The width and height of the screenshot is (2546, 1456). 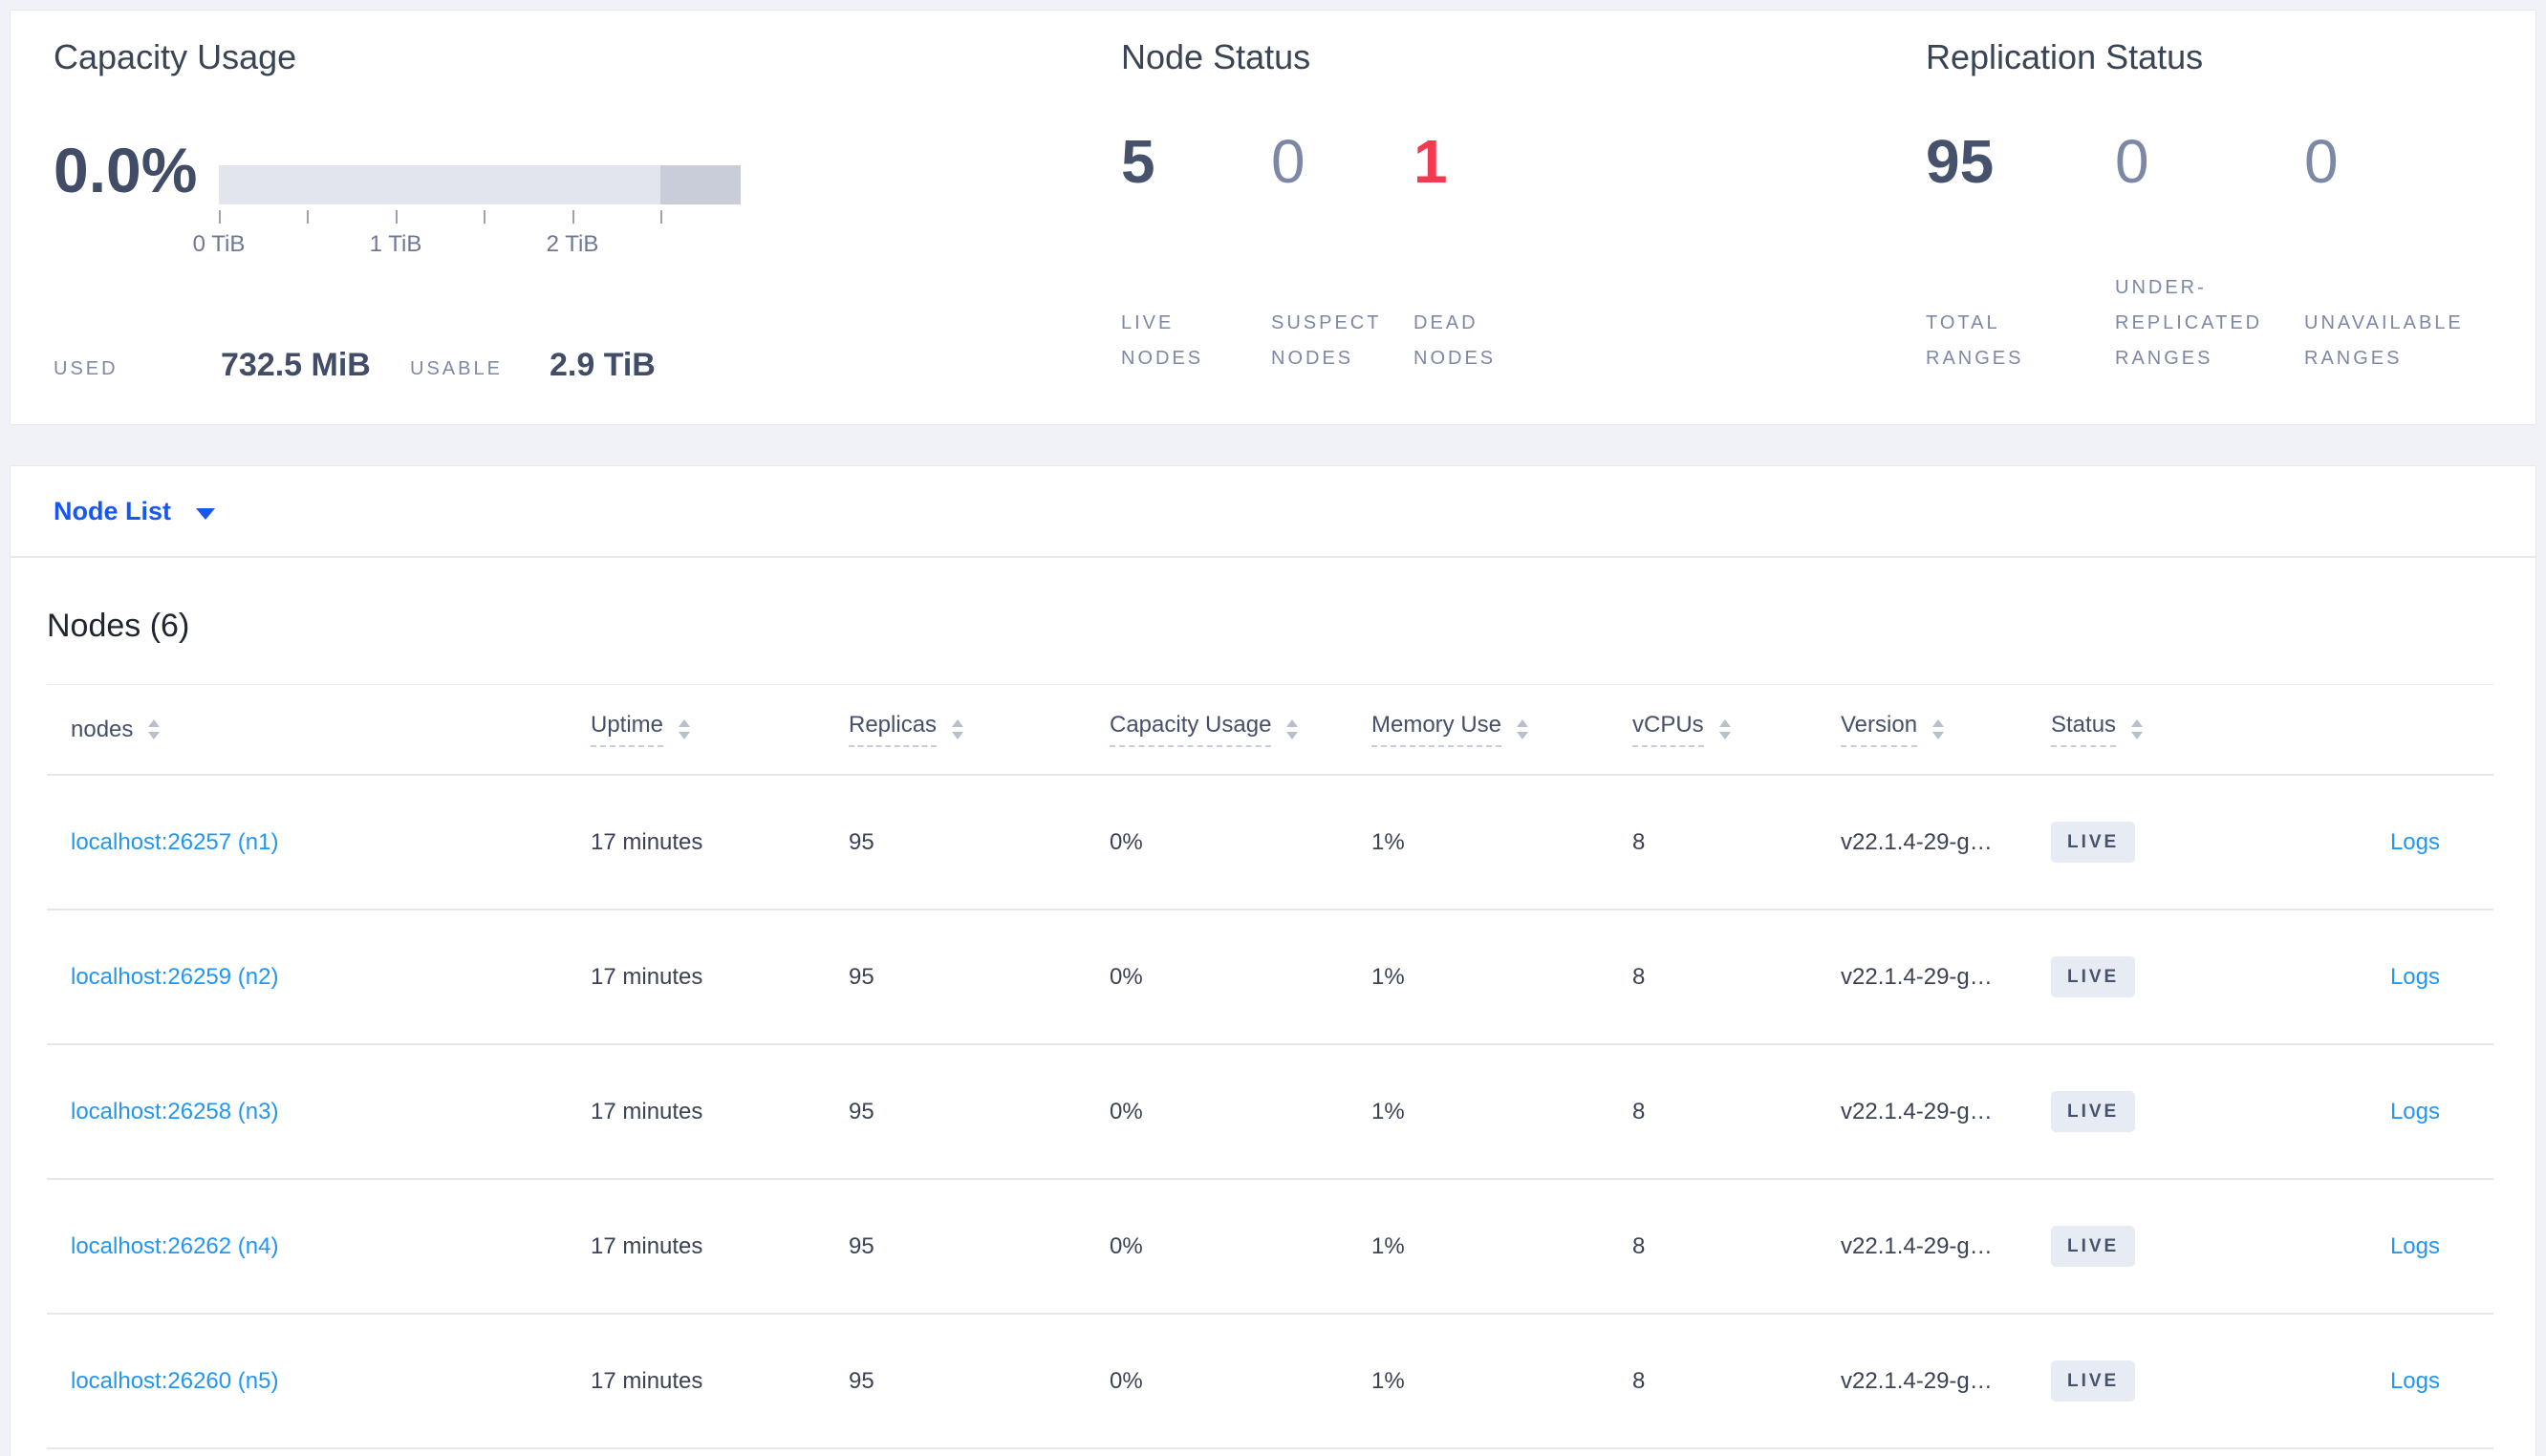 I want to click on node-link: localhost:26260 (n5), so click(x=174, y=1382).